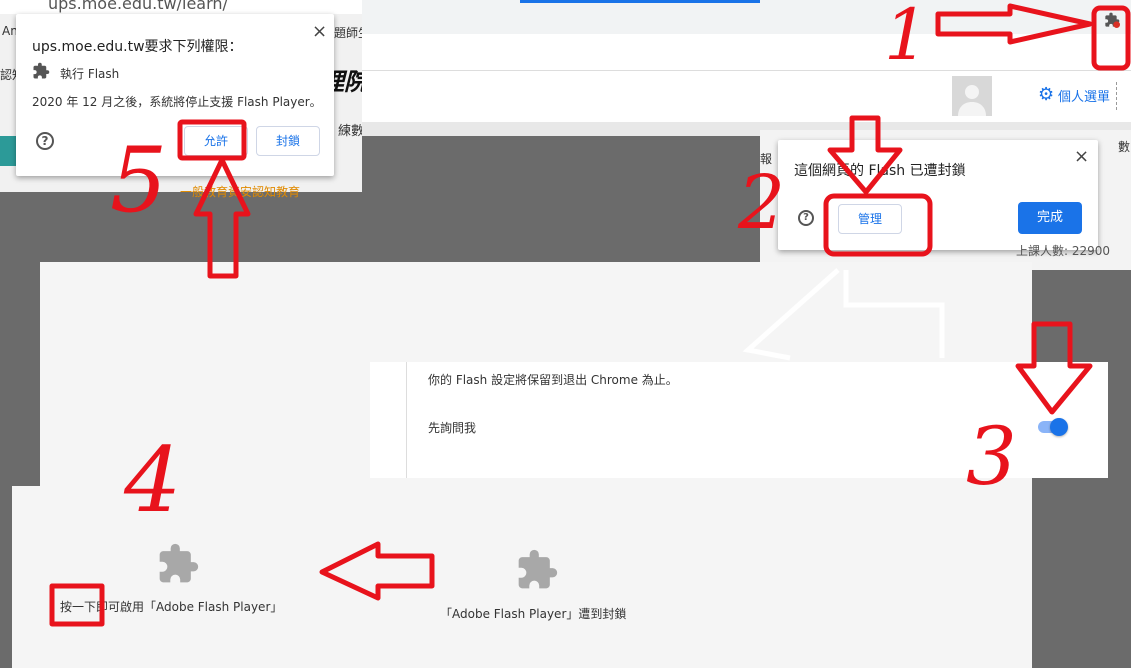  What do you see at coordinates (991, 456) in the screenshot?
I see `step-number-3: 3` at bounding box center [991, 456].